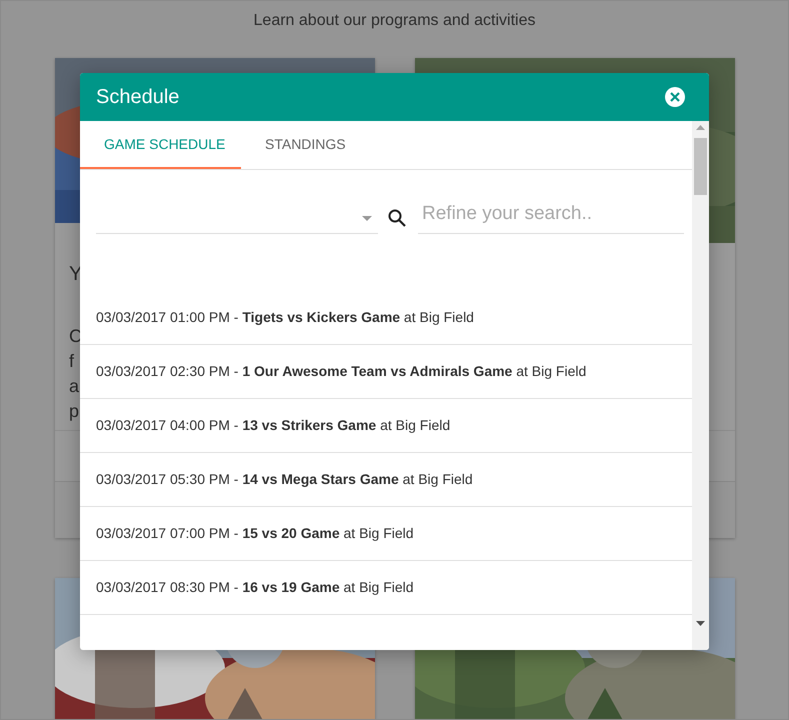 The height and width of the screenshot is (720, 789). I want to click on card-text: f, so click(71, 361).